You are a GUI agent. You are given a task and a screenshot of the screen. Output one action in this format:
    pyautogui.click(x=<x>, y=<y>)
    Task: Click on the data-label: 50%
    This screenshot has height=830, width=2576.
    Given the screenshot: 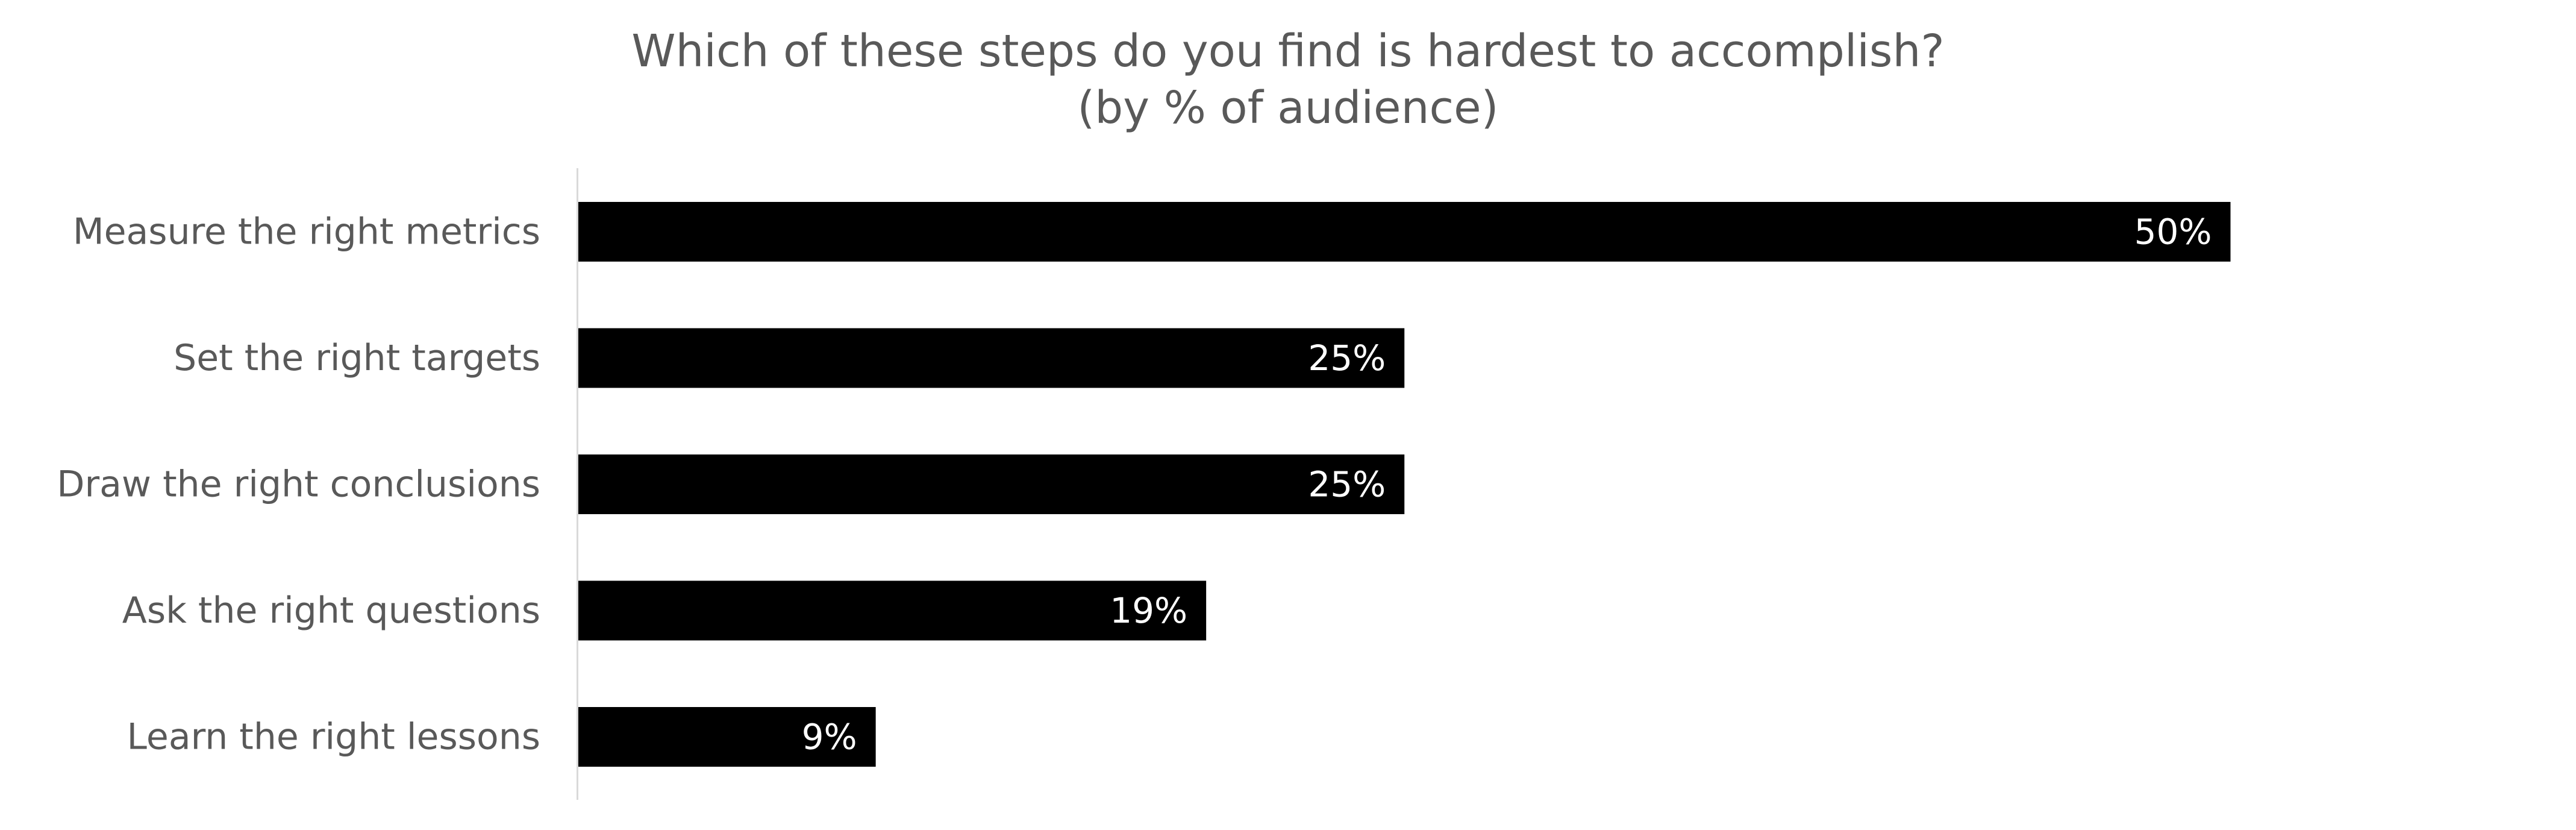 What is the action you would take?
    pyautogui.click(x=2173, y=232)
    